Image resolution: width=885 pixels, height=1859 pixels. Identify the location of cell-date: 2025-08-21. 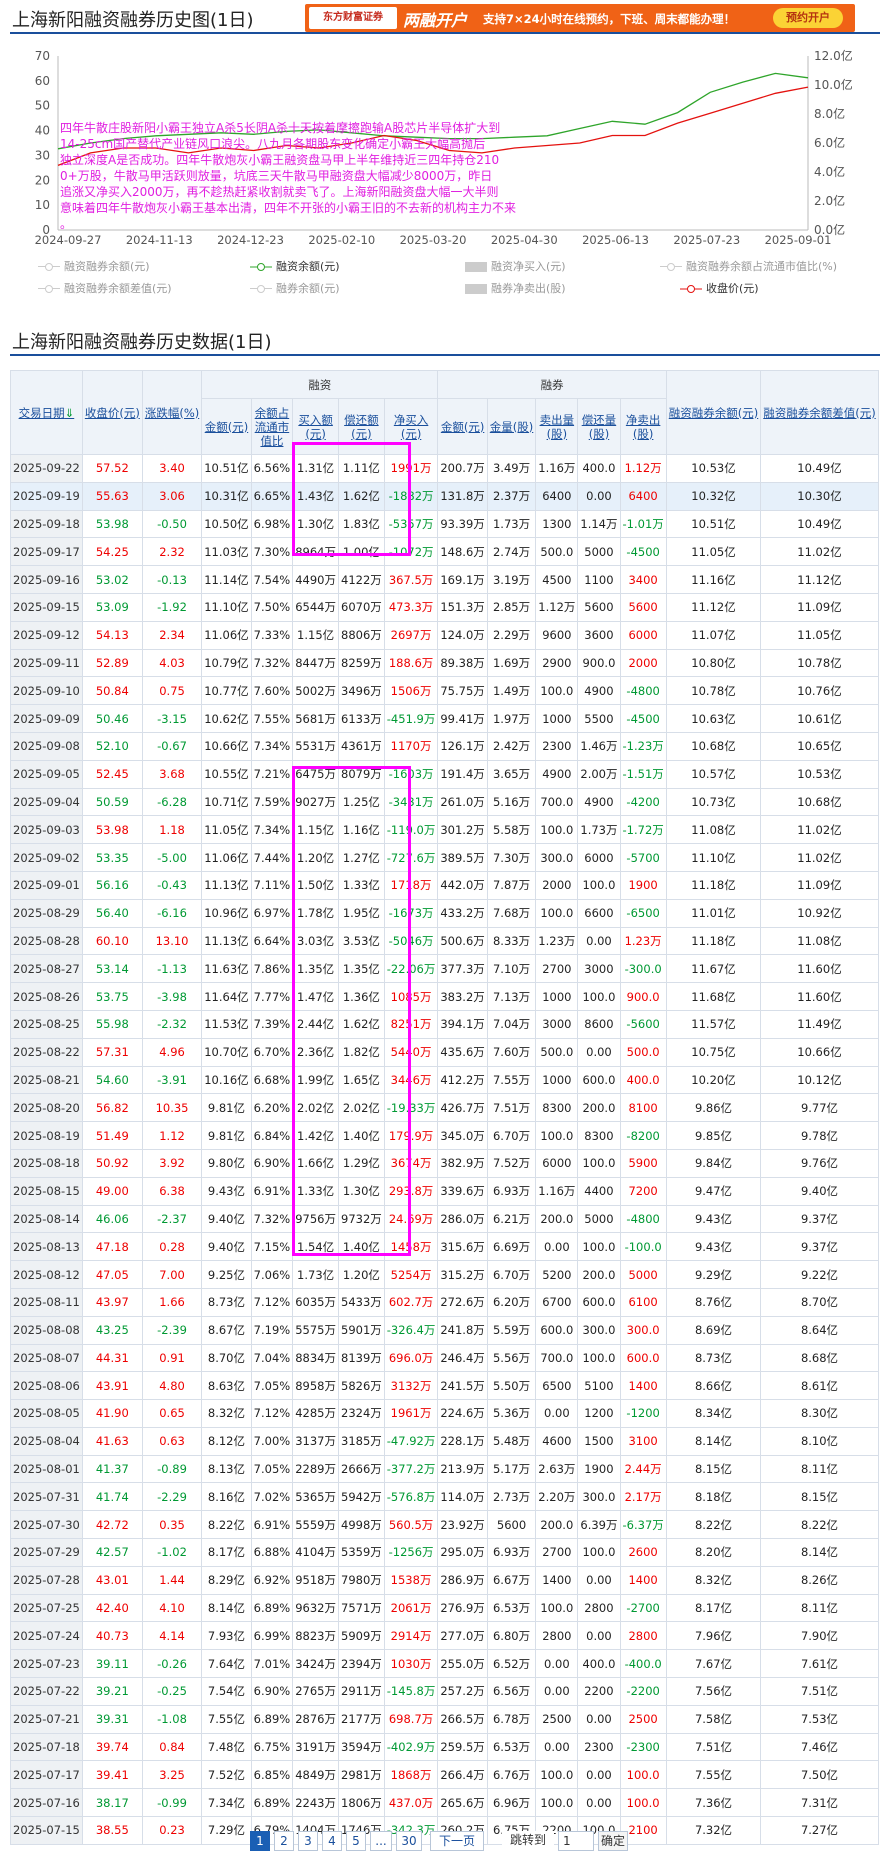
(46, 1080).